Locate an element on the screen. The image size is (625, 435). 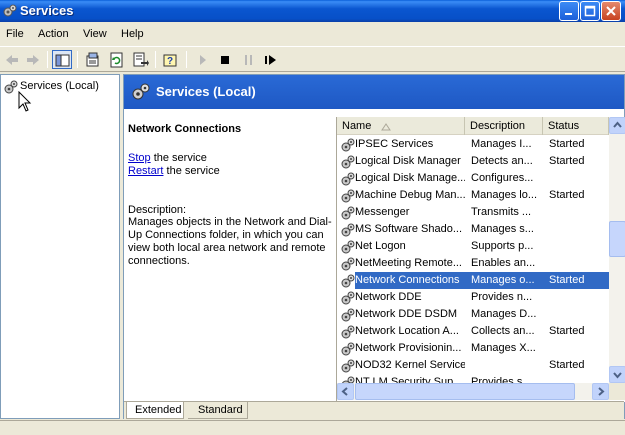
horizontal-scroll-thumb is located at coordinates (465, 391).